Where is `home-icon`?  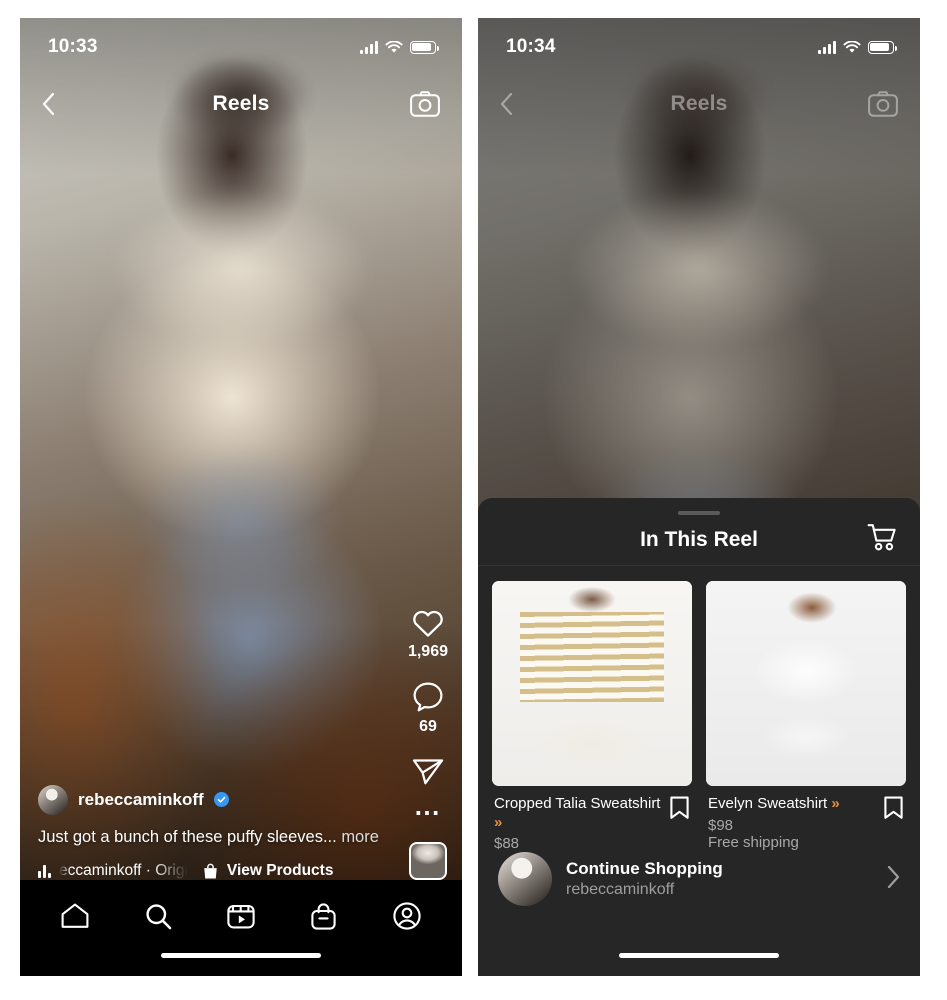 home-icon is located at coordinates (75, 915).